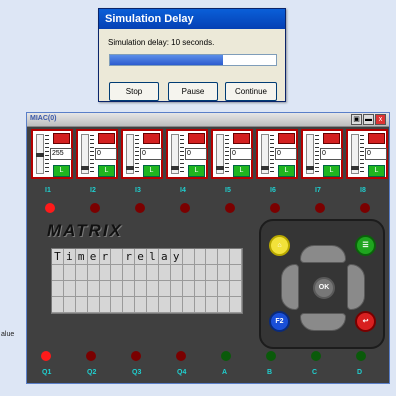 This screenshot has height=396, width=396. Describe the element at coordinates (365, 321) in the screenshot. I see `back-icon: ↩` at that location.